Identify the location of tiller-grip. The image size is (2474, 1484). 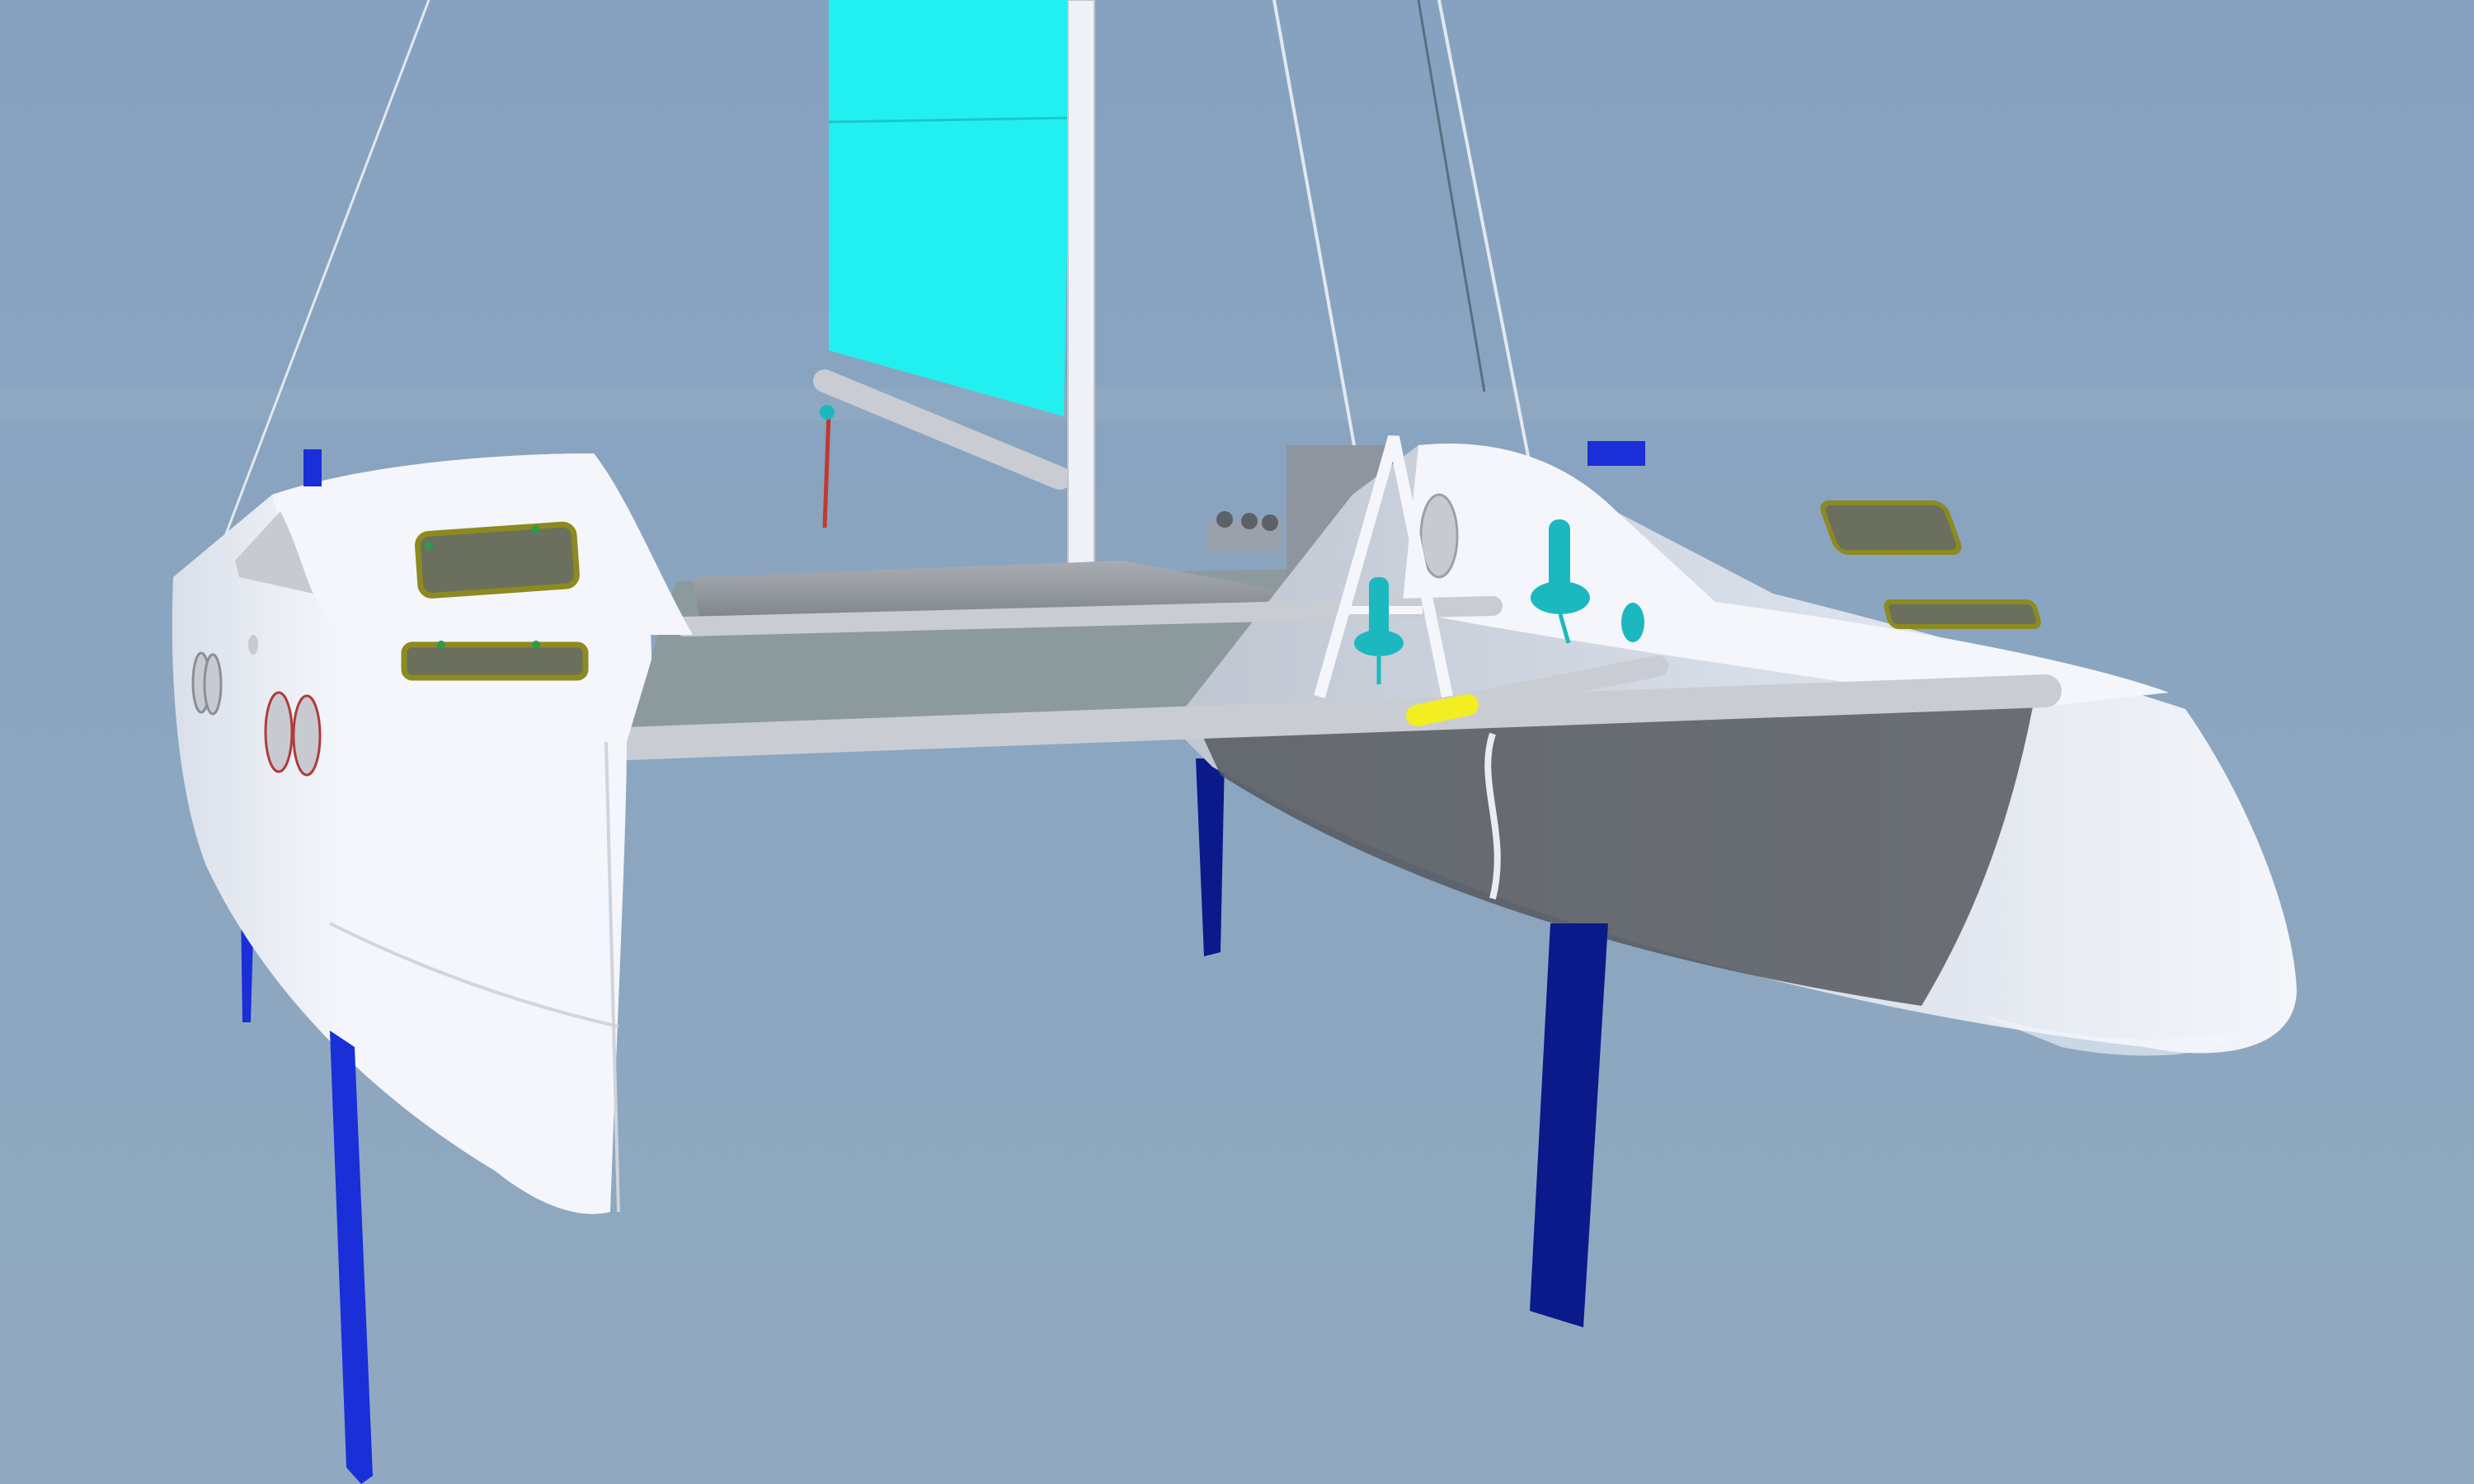
(1442, 710).